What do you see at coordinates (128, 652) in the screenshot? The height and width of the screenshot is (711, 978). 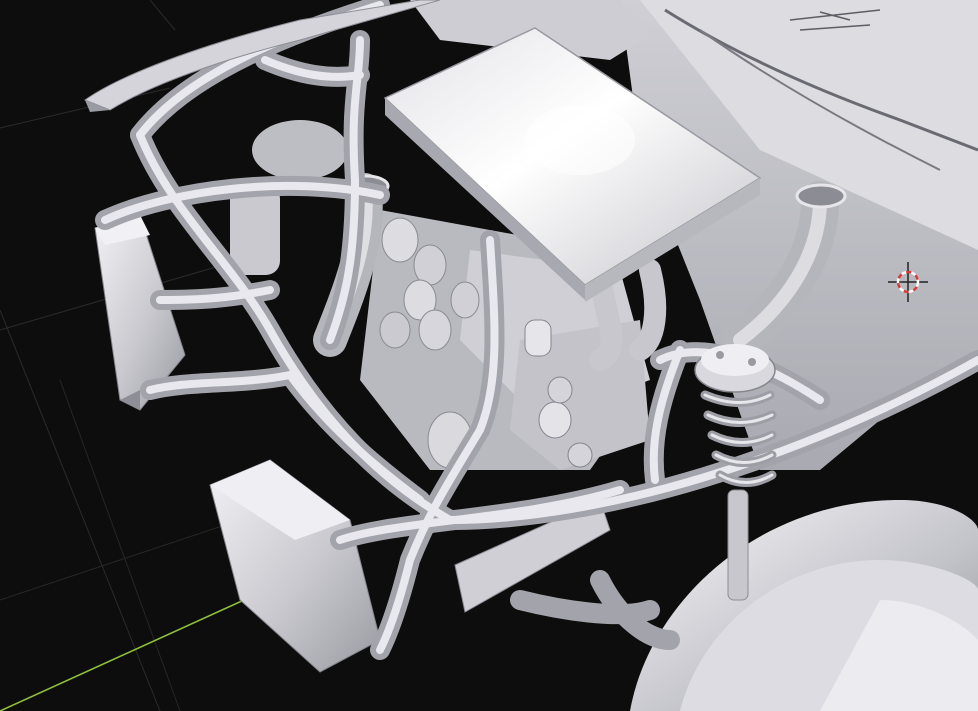 I see `x-axis-line` at bounding box center [128, 652].